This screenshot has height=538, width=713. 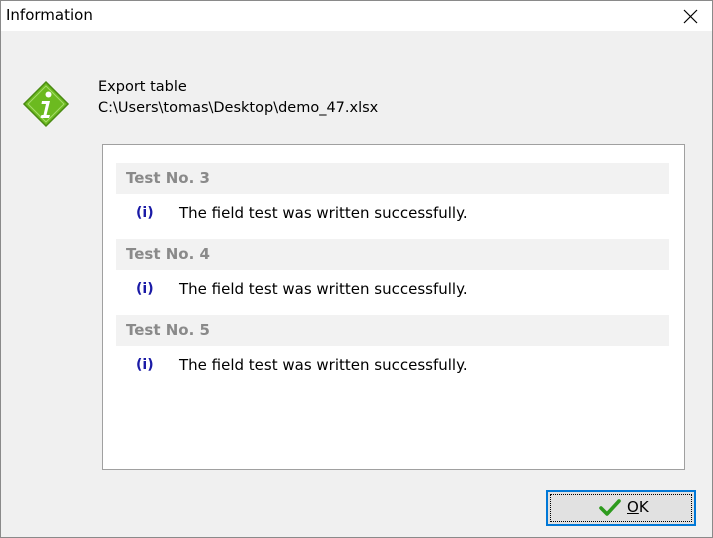 I want to click on title-bar: Information, so click(x=356, y=16).